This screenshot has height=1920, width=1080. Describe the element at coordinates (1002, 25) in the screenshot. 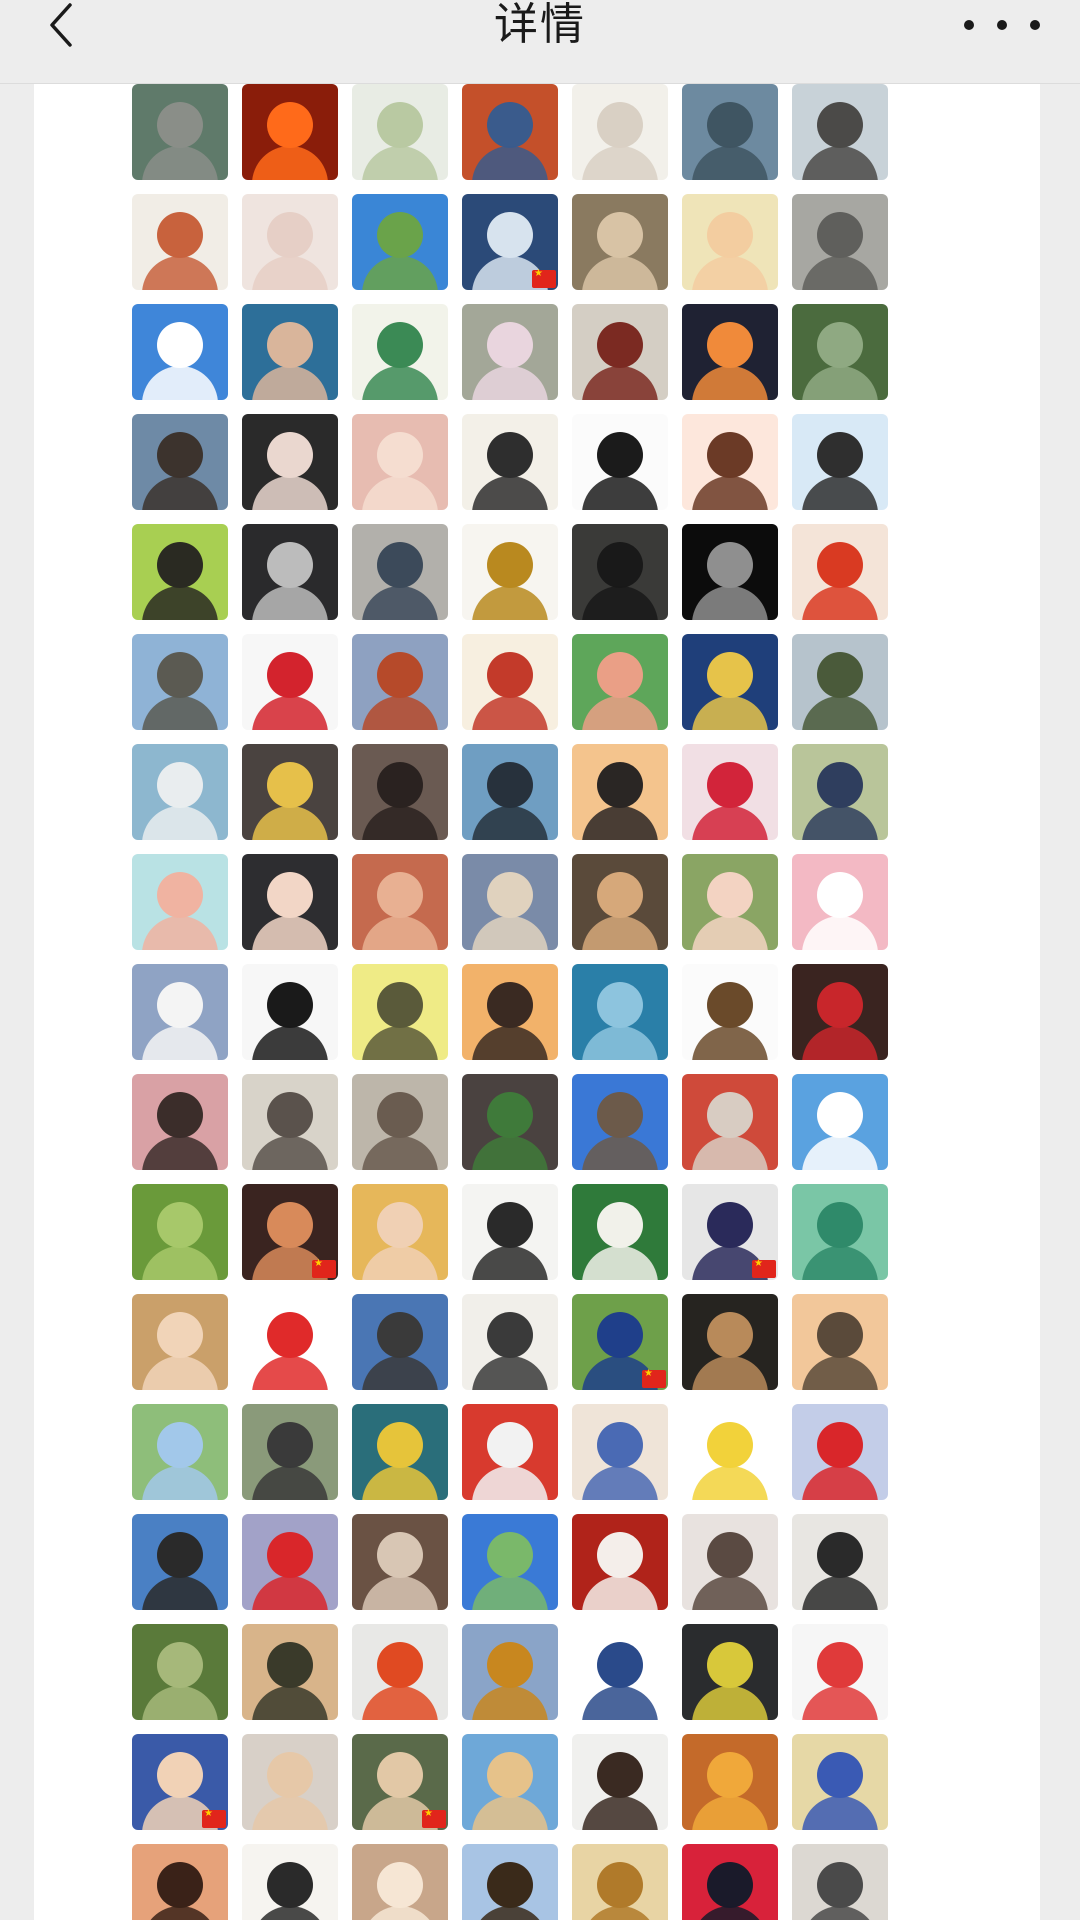

I see `more-button` at that location.